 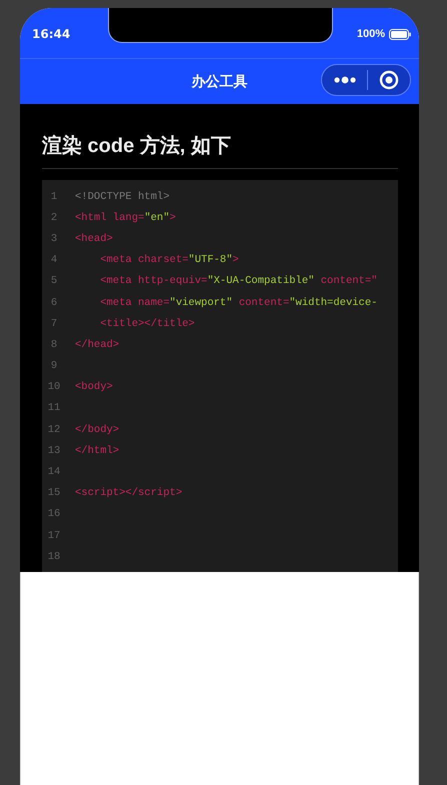 What do you see at coordinates (54, 430) in the screenshot?
I see `line-number: 12` at bounding box center [54, 430].